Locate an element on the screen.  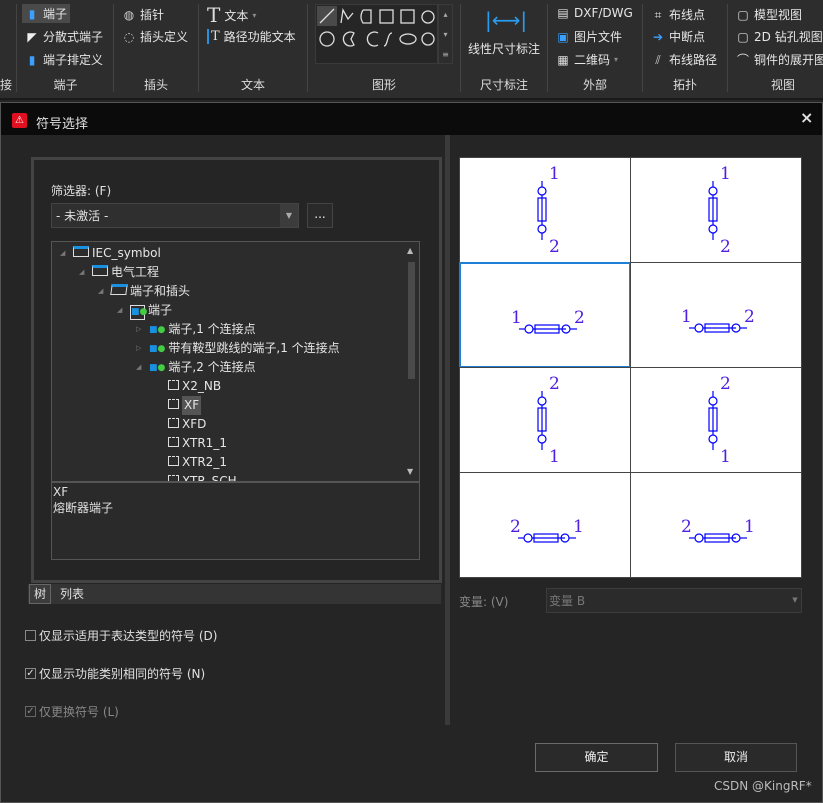
dialog-titlebar: ⚠ 符号选择 × is located at coordinates (411, 119).